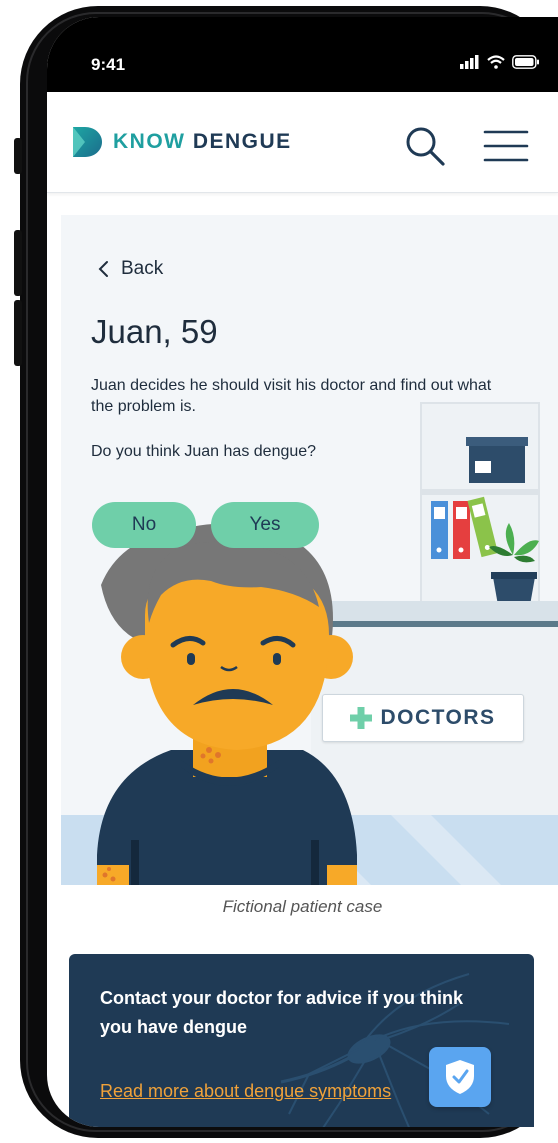 Image resolution: width=558 pixels, height=1143 pixels. I want to click on site-header: KNOW DENGUE, so click(302, 142).